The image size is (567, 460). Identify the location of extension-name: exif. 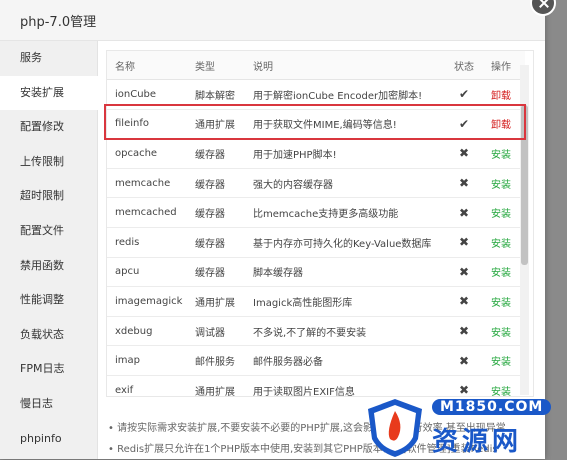
(147, 385).